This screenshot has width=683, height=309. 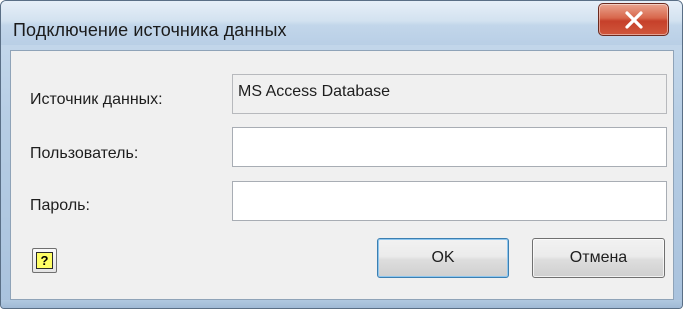 I want to click on close-button, so click(x=633, y=19).